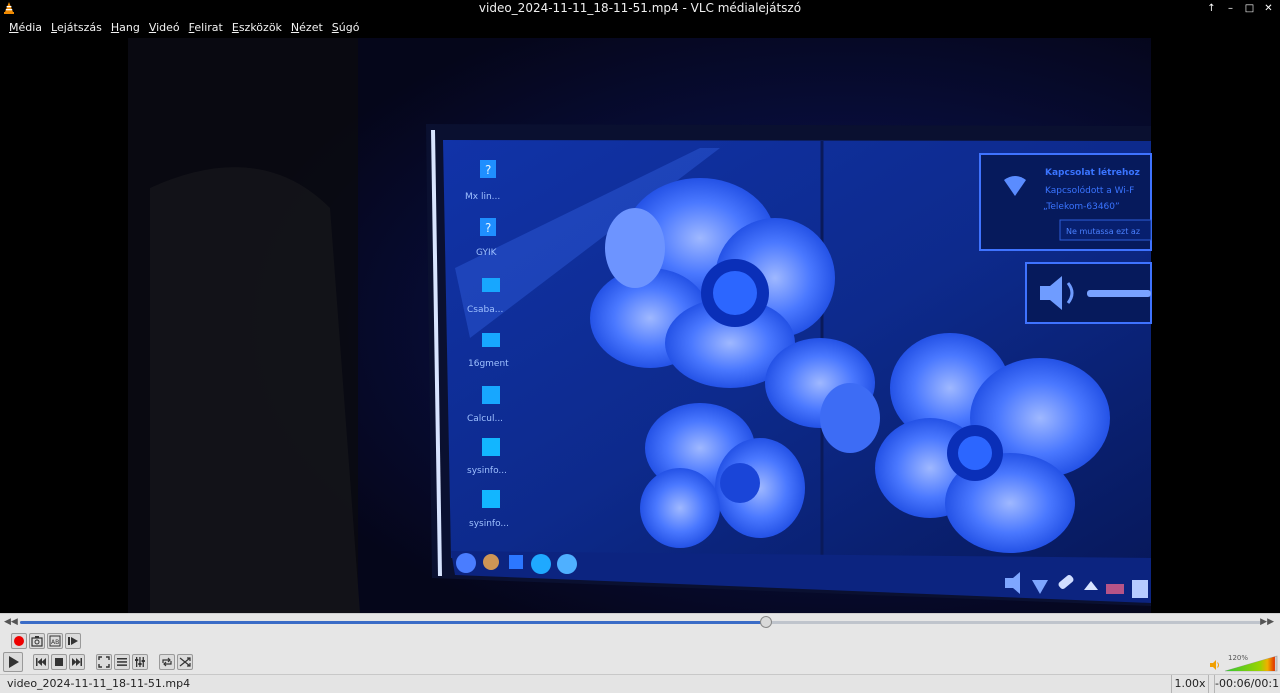 The width and height of the screenshot is (1280, 693). What do you see at coordinates (30, 27) in the screenshot?
I see `menu-media-label: édia` at bounding box center [30, 27].